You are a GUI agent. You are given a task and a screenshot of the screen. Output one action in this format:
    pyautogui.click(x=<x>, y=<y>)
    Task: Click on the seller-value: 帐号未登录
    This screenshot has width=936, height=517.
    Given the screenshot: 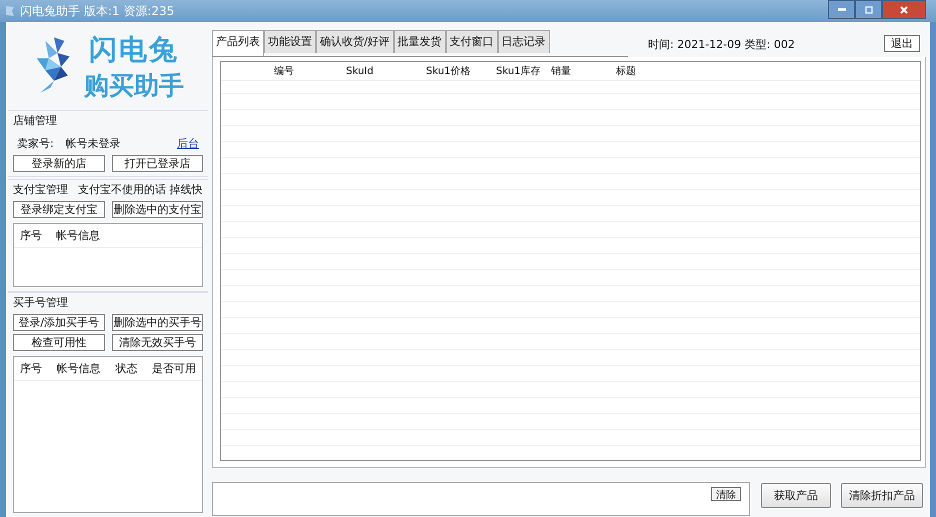 What is the action you would take?
    pyautogui.click(x=93, y=143)
    